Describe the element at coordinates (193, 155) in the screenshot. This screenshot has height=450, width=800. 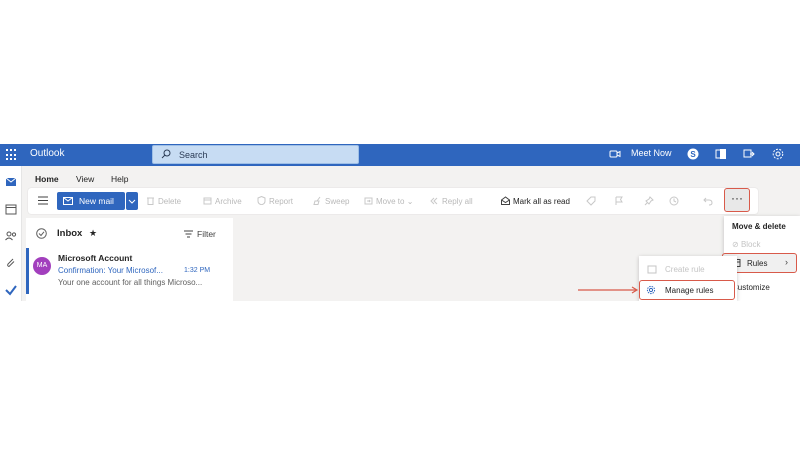
I see `search-placeholder: Search` at that location.